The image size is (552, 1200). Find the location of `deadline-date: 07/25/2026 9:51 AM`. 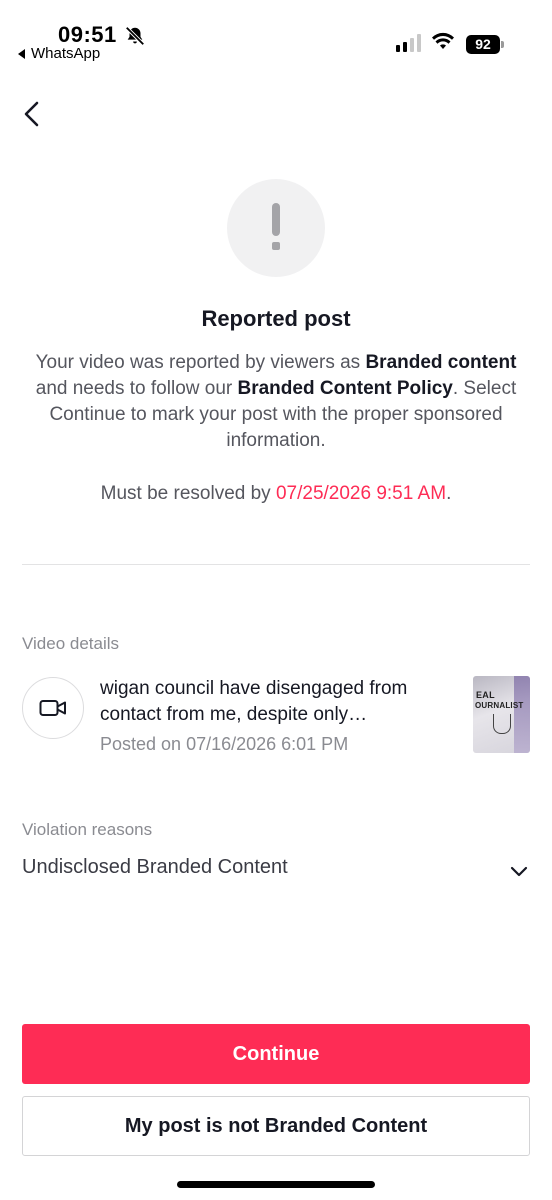

deadline-date: 07/25/2026 9:51 AM is located at coordinates (361, 493).